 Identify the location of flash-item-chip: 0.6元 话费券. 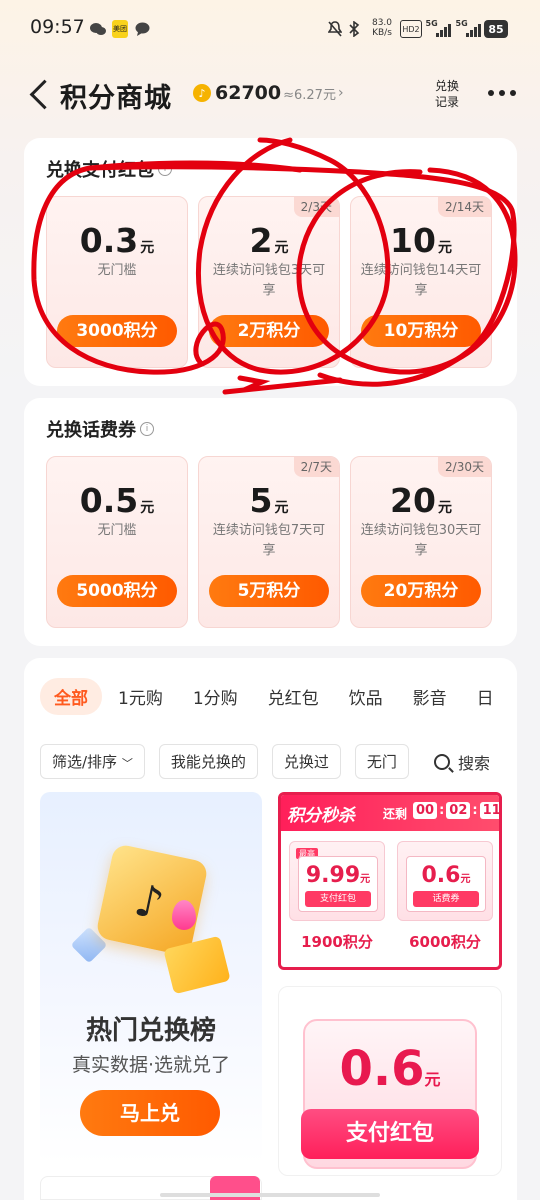
(446, 884).